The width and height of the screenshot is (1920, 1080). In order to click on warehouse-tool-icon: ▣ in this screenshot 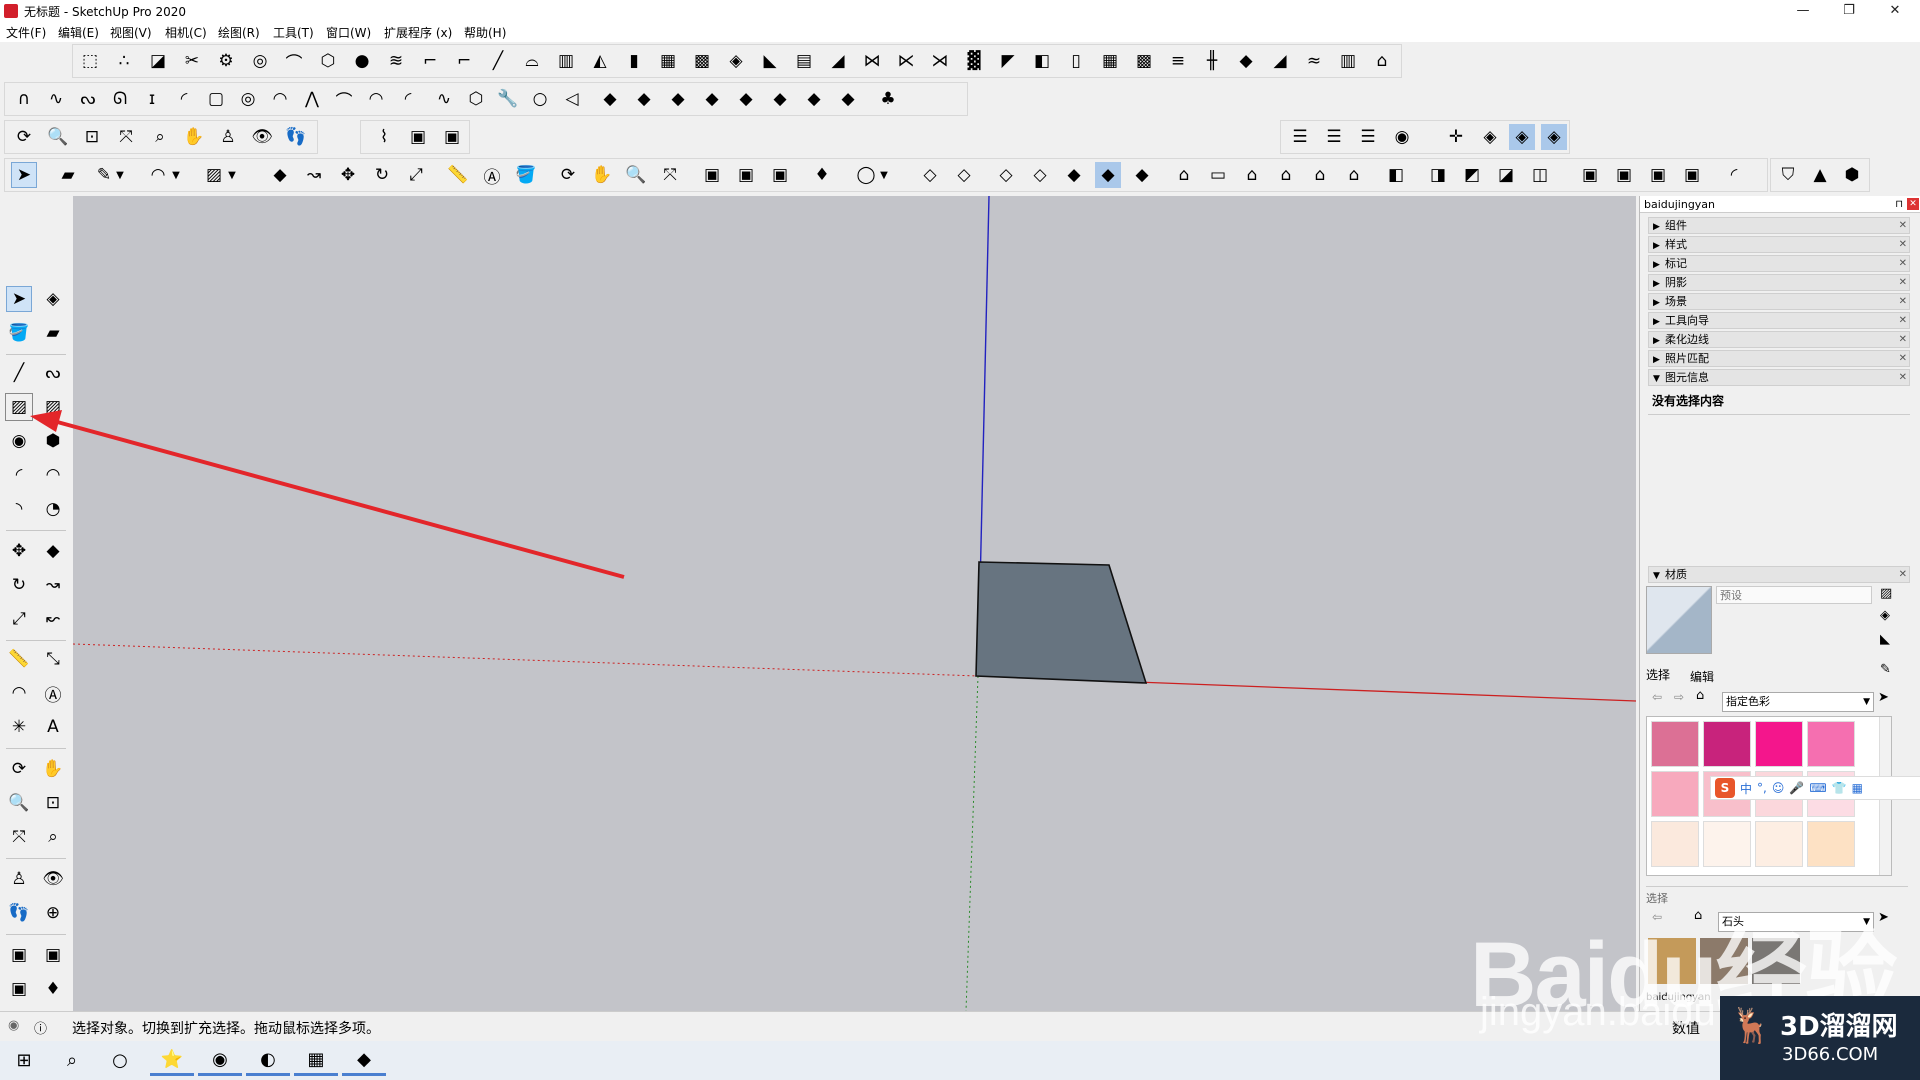, I will do `click(712, 175)`.